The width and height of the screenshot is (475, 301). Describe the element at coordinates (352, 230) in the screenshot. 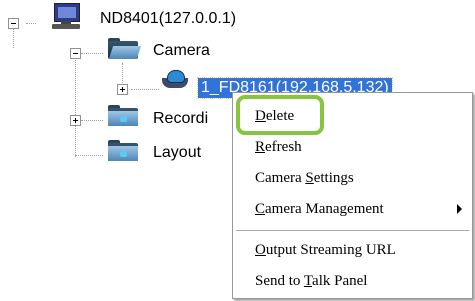

I see `menu-separator` at that location.